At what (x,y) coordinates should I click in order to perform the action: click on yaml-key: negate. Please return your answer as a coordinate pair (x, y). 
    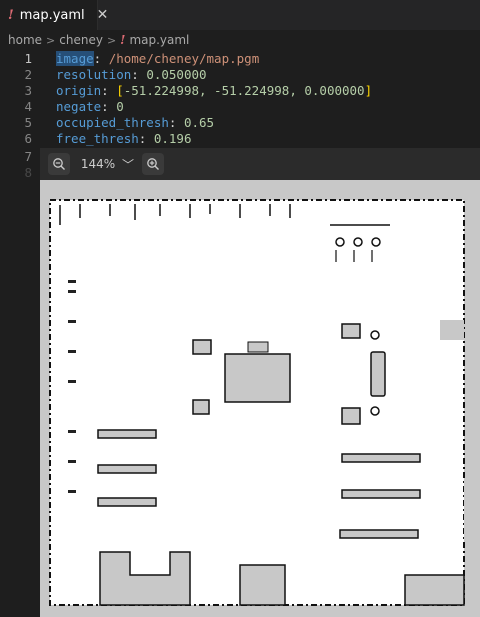
    Looking at the image, I should click on (79, 106).